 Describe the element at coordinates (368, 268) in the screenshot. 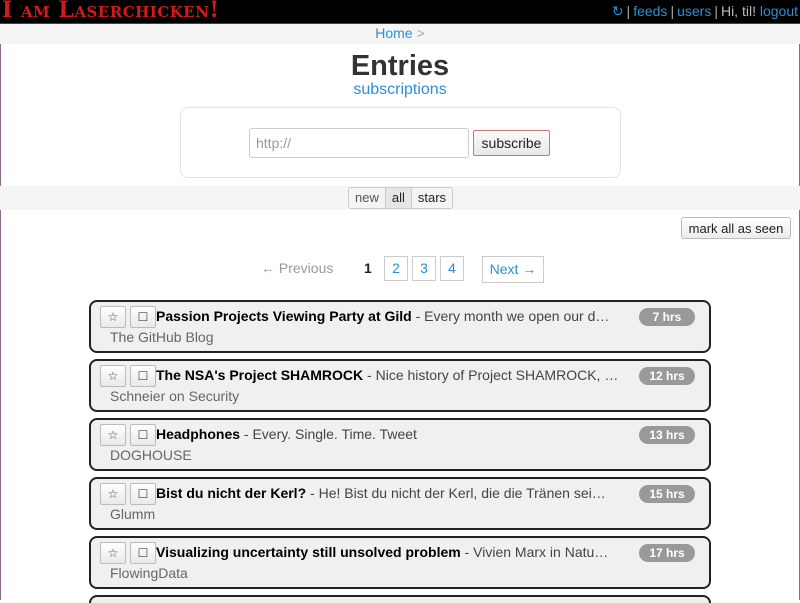

I see `pagination-current-page: 1` at that location.